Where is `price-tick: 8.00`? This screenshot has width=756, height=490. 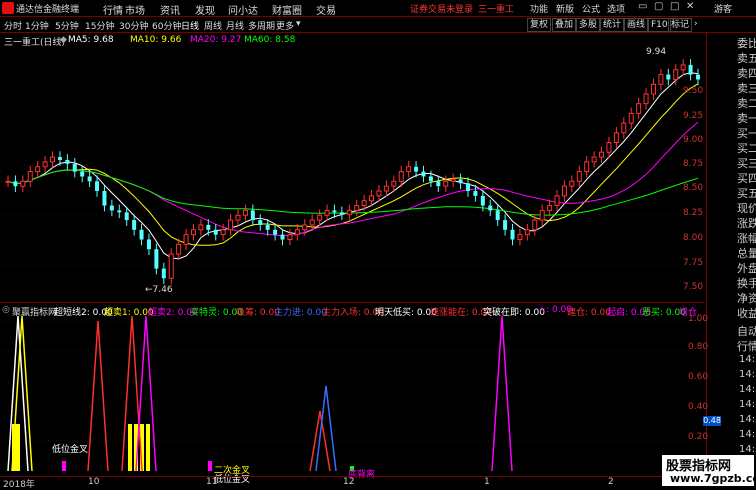
price-tick: 8.00 is located at coordinates (693, 238).